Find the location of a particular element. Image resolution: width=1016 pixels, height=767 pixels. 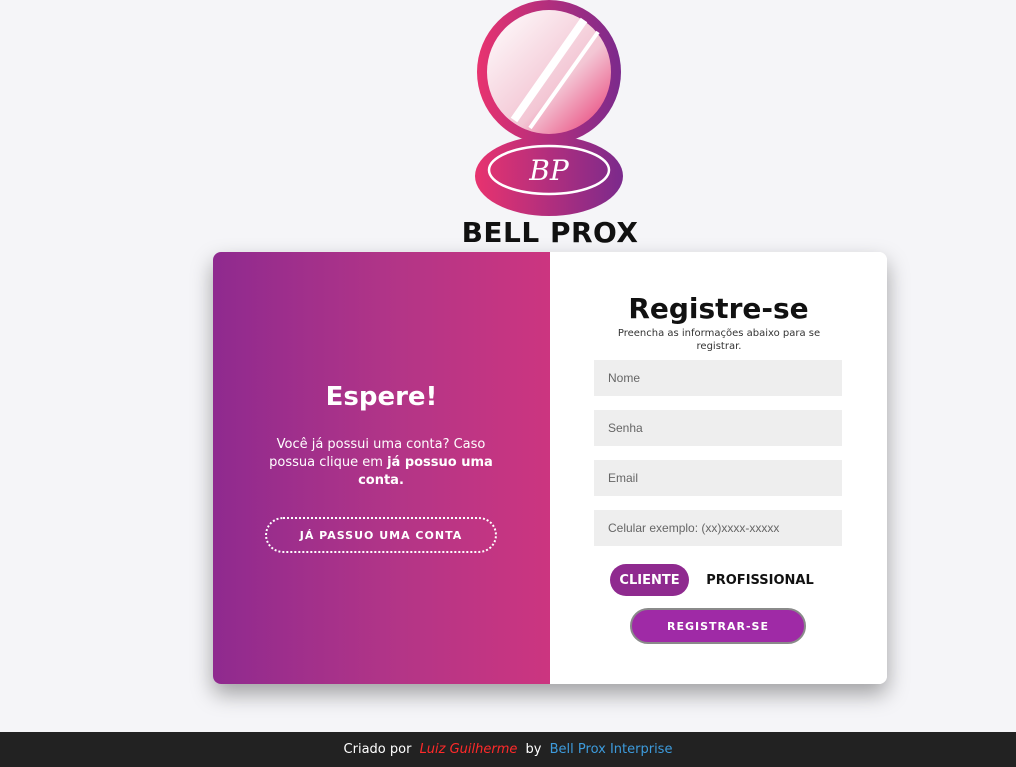

professional-toggle-button: PROFISSIONAL is located at coordinates (760, 580).